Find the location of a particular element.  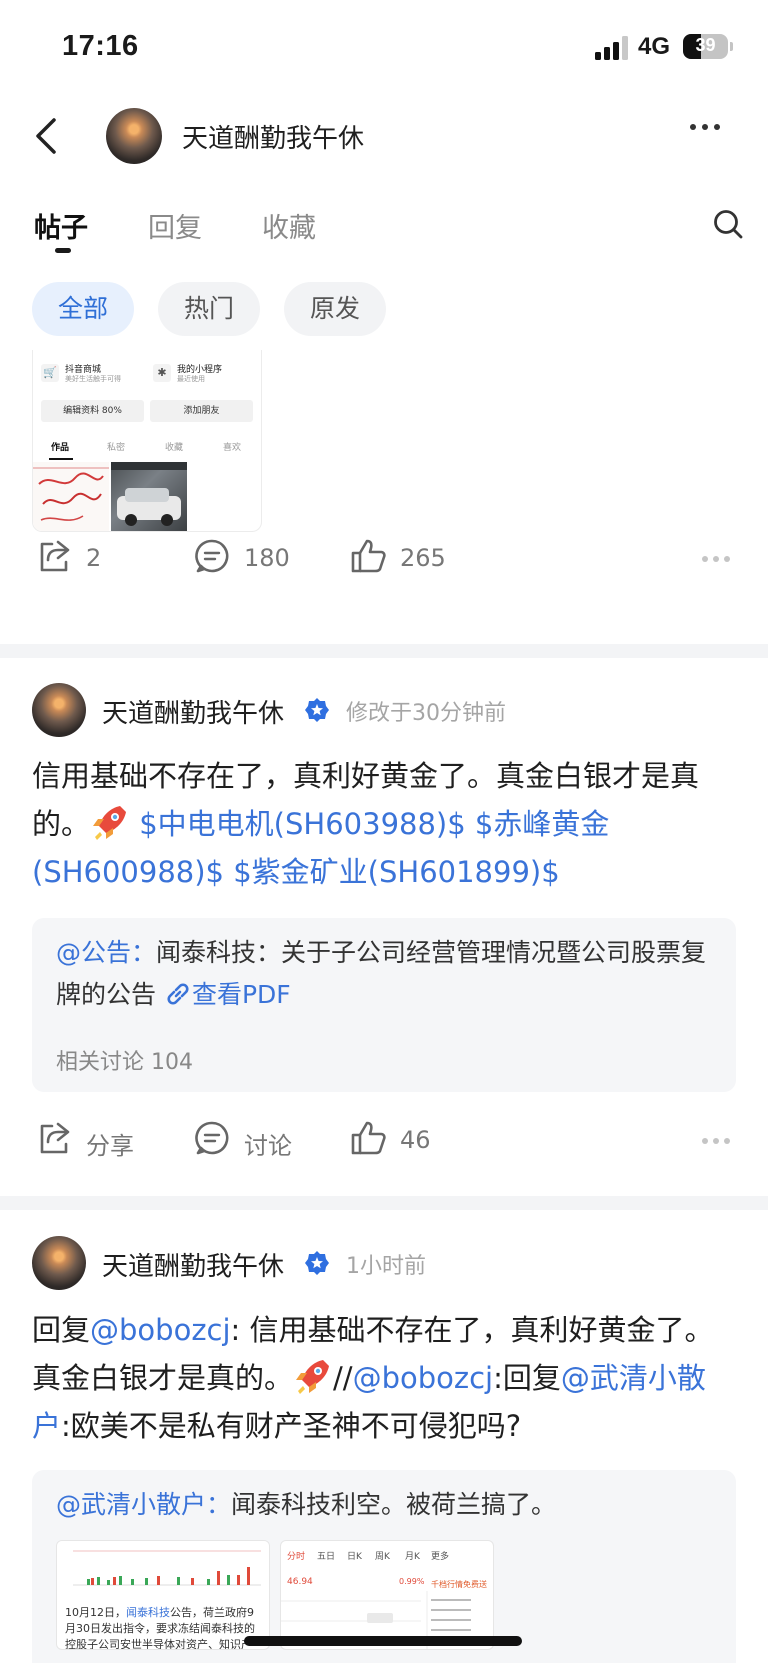

post0-action-bar: 2 180 265 is located at coordinates (384, 558).